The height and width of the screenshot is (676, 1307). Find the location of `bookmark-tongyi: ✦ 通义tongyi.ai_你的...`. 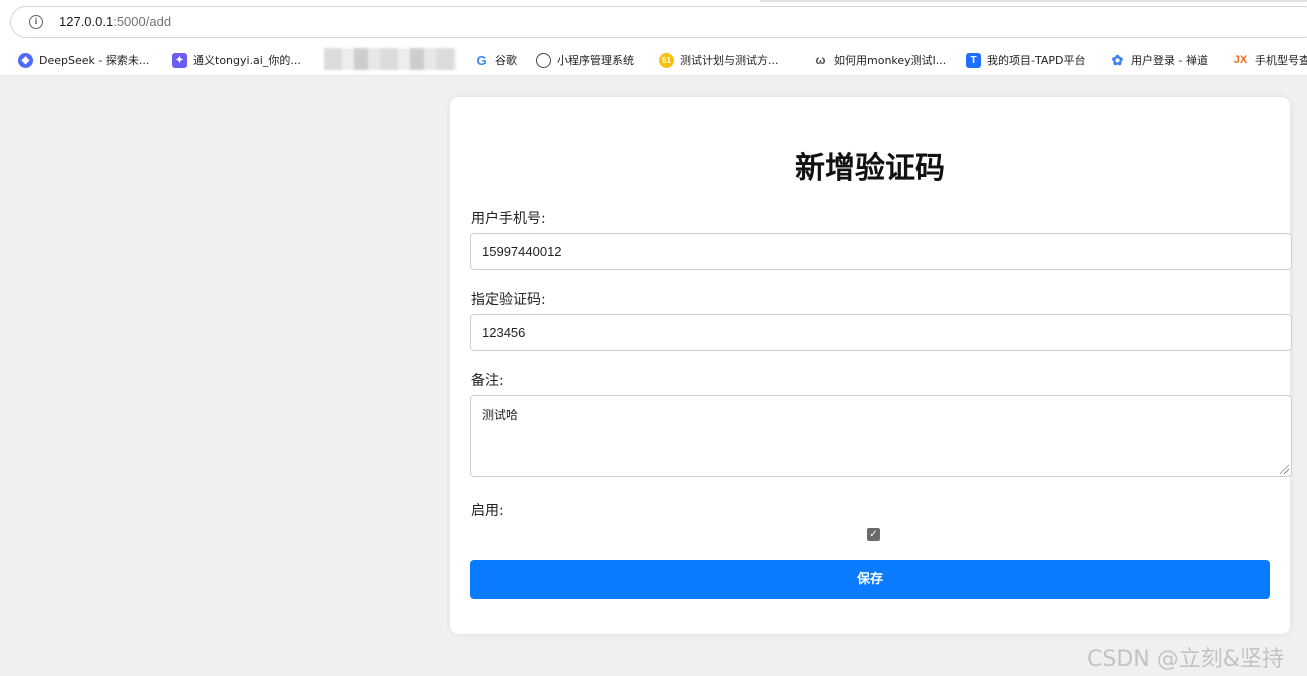

bookmark-tongyi: ✦ 通义tongyi.ai_你的... is located at coordinates (242, 60).